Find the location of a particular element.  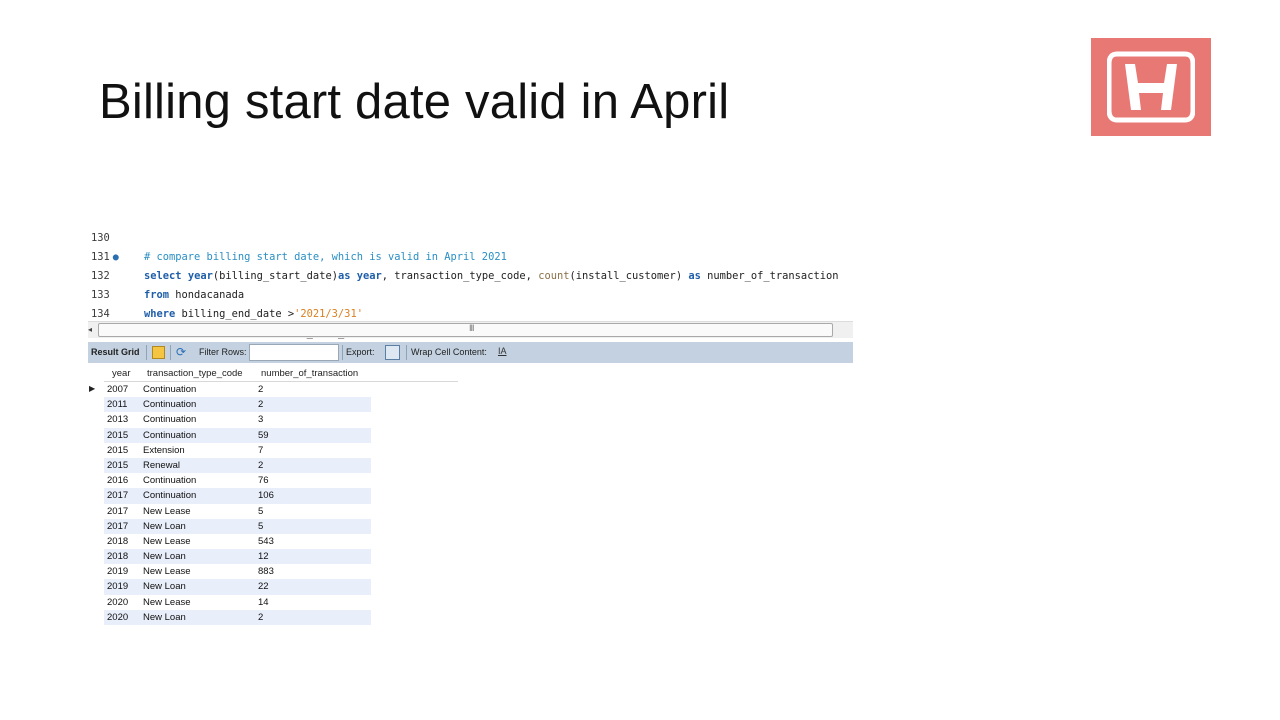

column-header-transaction-type-code: transaction_type_code is located at coordinates (195, 373).